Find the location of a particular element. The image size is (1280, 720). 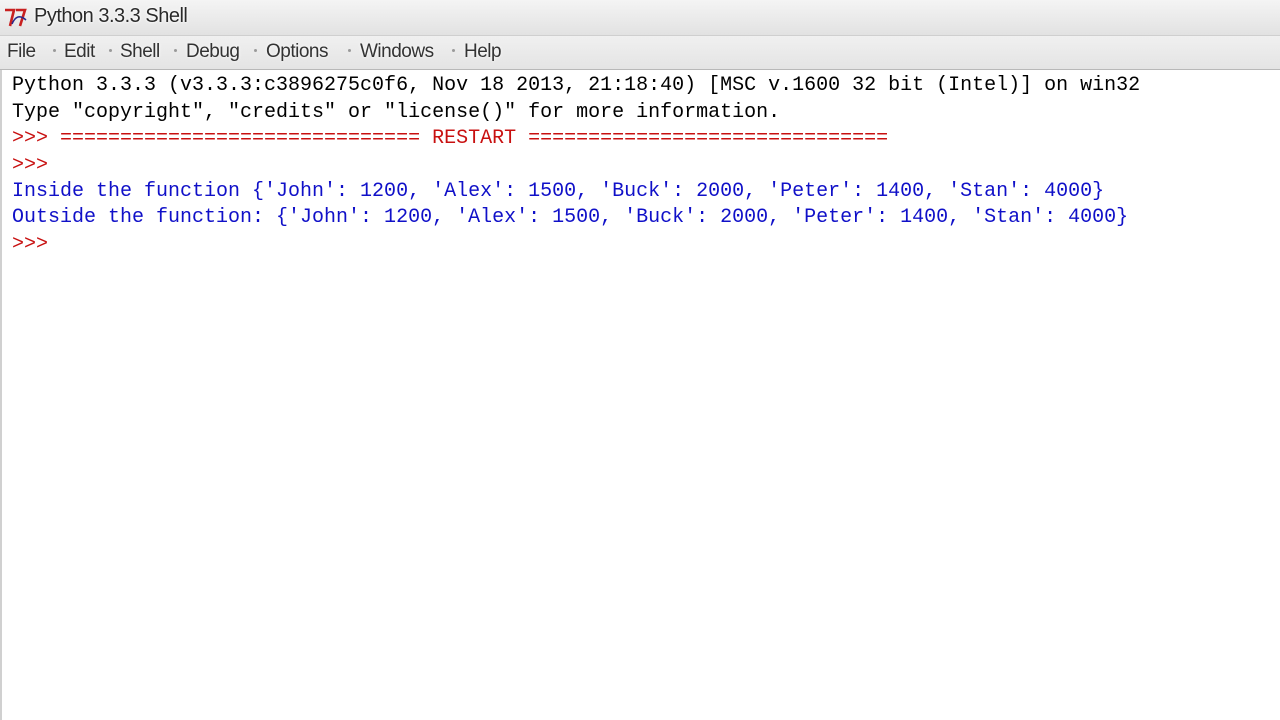

menu-options: Options is located at coordinates (297, 52).